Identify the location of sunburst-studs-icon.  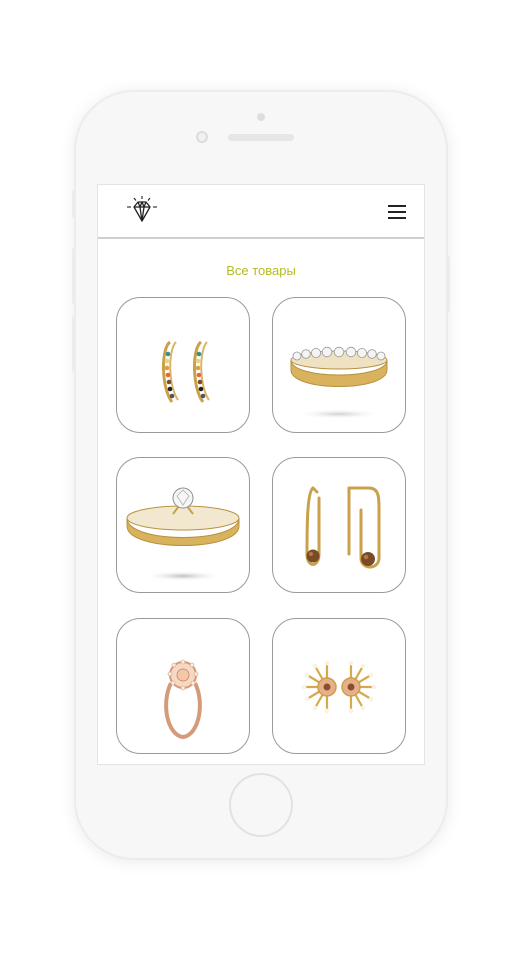
(339, 687).